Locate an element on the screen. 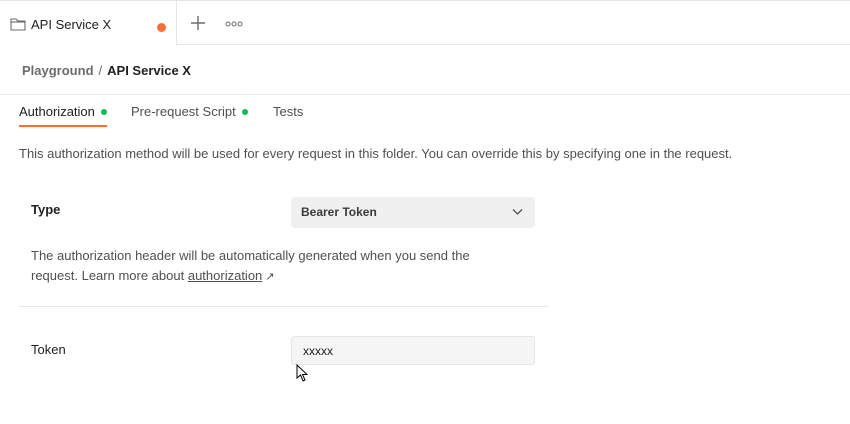 The height and width of the screenshot is (424, 850). type-label: Type is located at coordinates (46, 209).